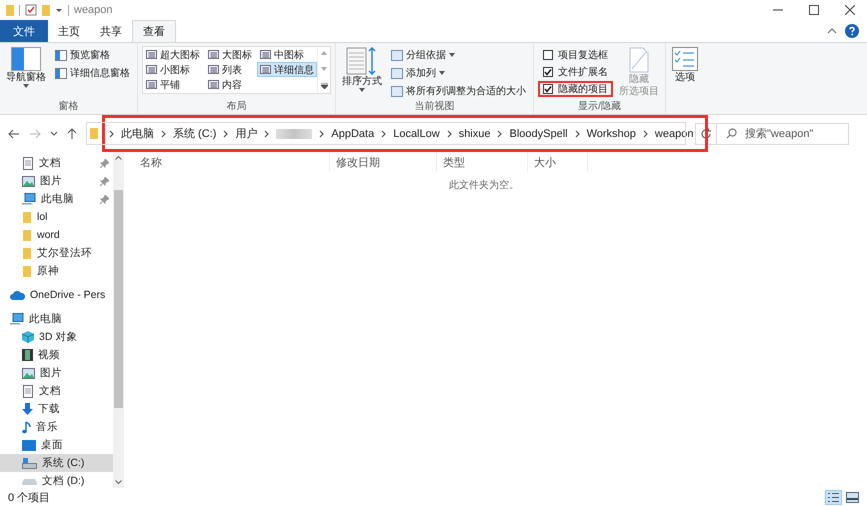 This screenshot has height=506, width=867. I want to click on caret-icon, so click(59, 10).